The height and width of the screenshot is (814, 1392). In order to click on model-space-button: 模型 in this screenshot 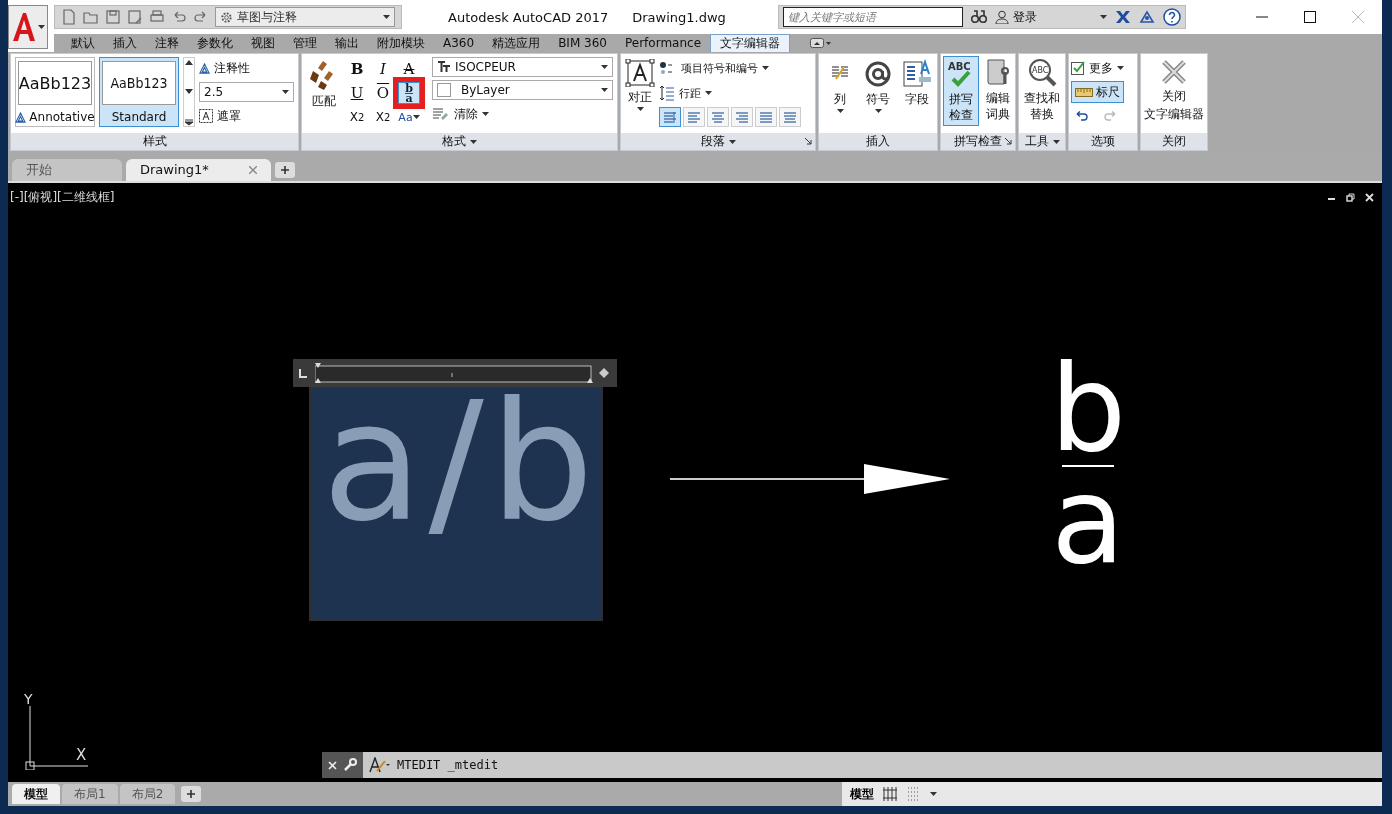, I will do `click(862, 794)`.